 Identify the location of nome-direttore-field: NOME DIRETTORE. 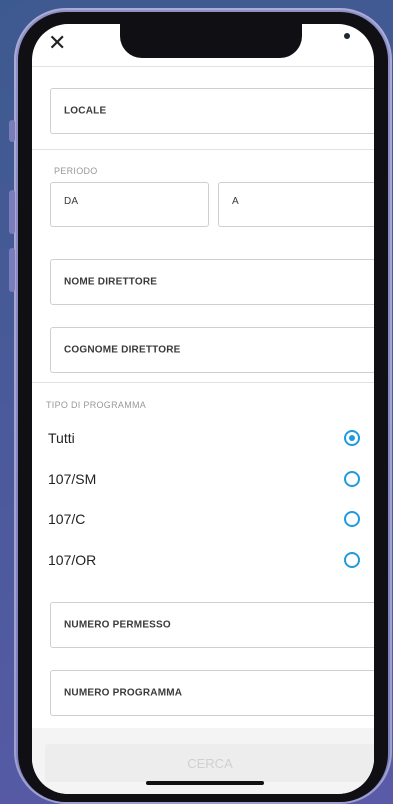
(212, 282).